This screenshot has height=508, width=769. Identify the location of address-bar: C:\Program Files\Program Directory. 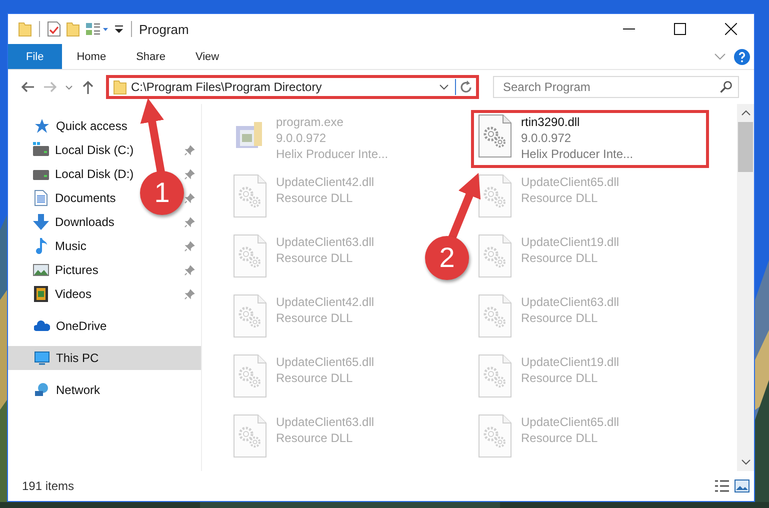
(292, 87).